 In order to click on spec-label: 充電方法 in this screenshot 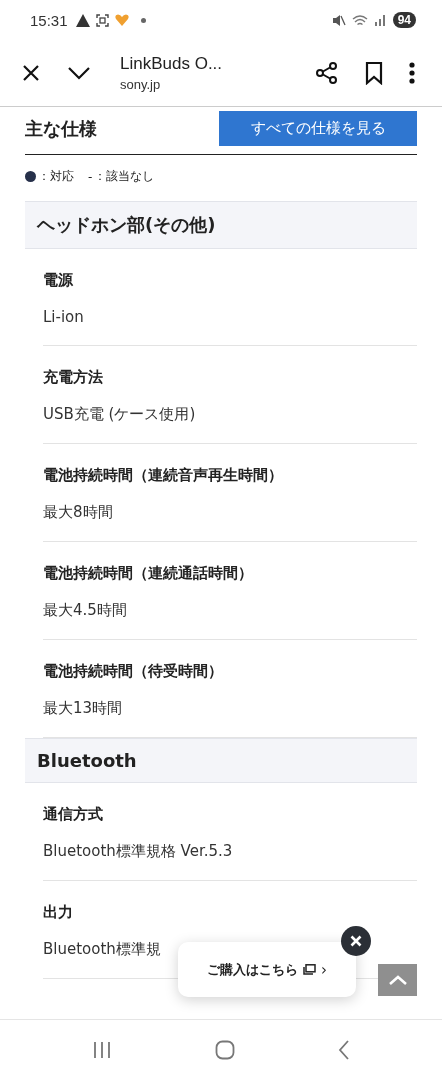, I will do `click(73, 377)`.